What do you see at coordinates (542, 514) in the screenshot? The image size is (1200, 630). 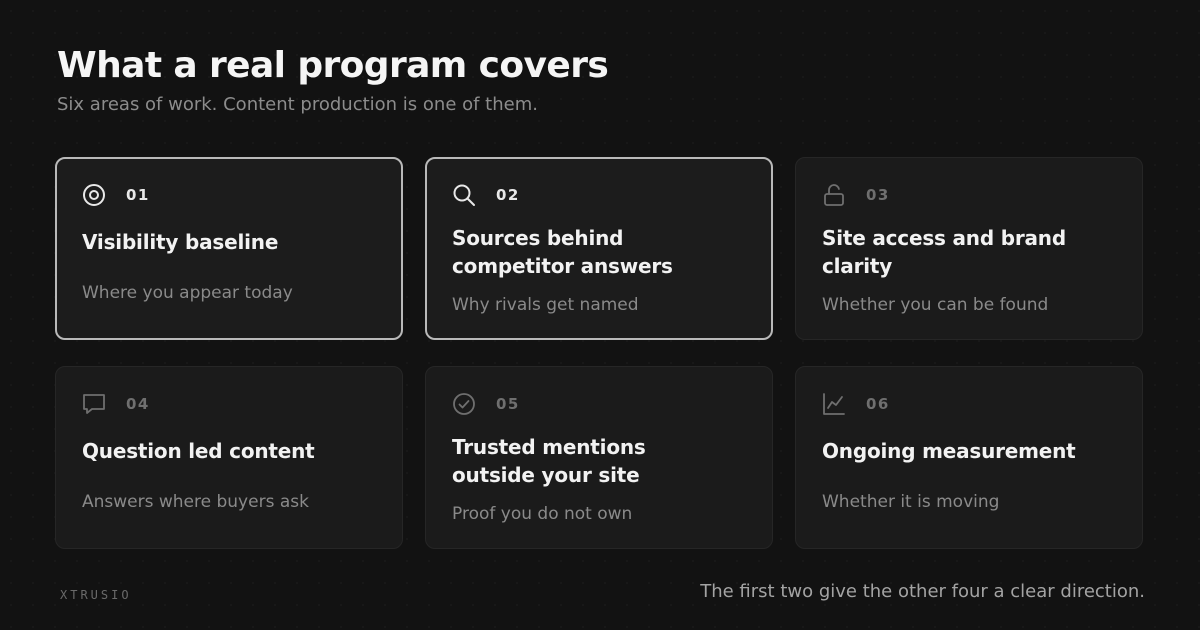 I see `card-description: Proof you do not own` at bounding box center [542, 514].